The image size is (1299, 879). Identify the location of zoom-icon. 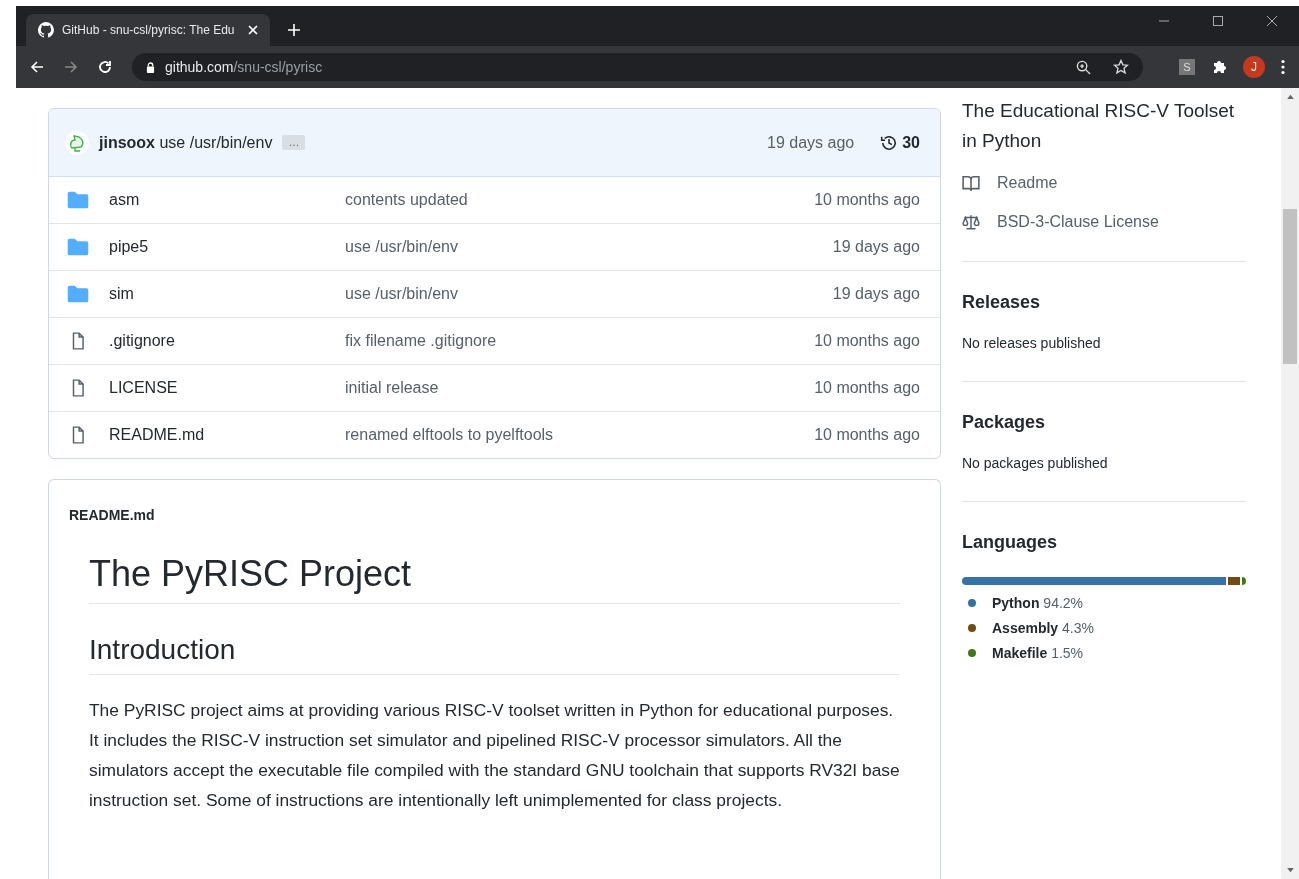
(1083, 67).